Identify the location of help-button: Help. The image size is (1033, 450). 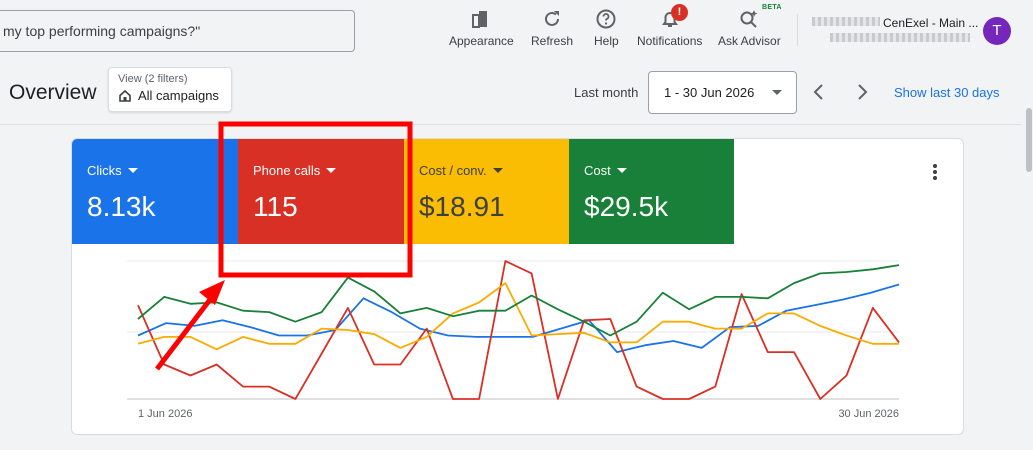
(606, 28).